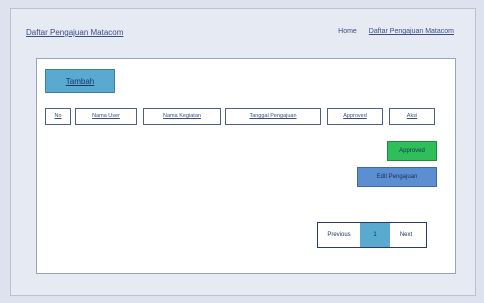  What do you see at coordinates (58, 116) in the screenshot?
I see `column-header-no: No` at bounding box center [58, 116].